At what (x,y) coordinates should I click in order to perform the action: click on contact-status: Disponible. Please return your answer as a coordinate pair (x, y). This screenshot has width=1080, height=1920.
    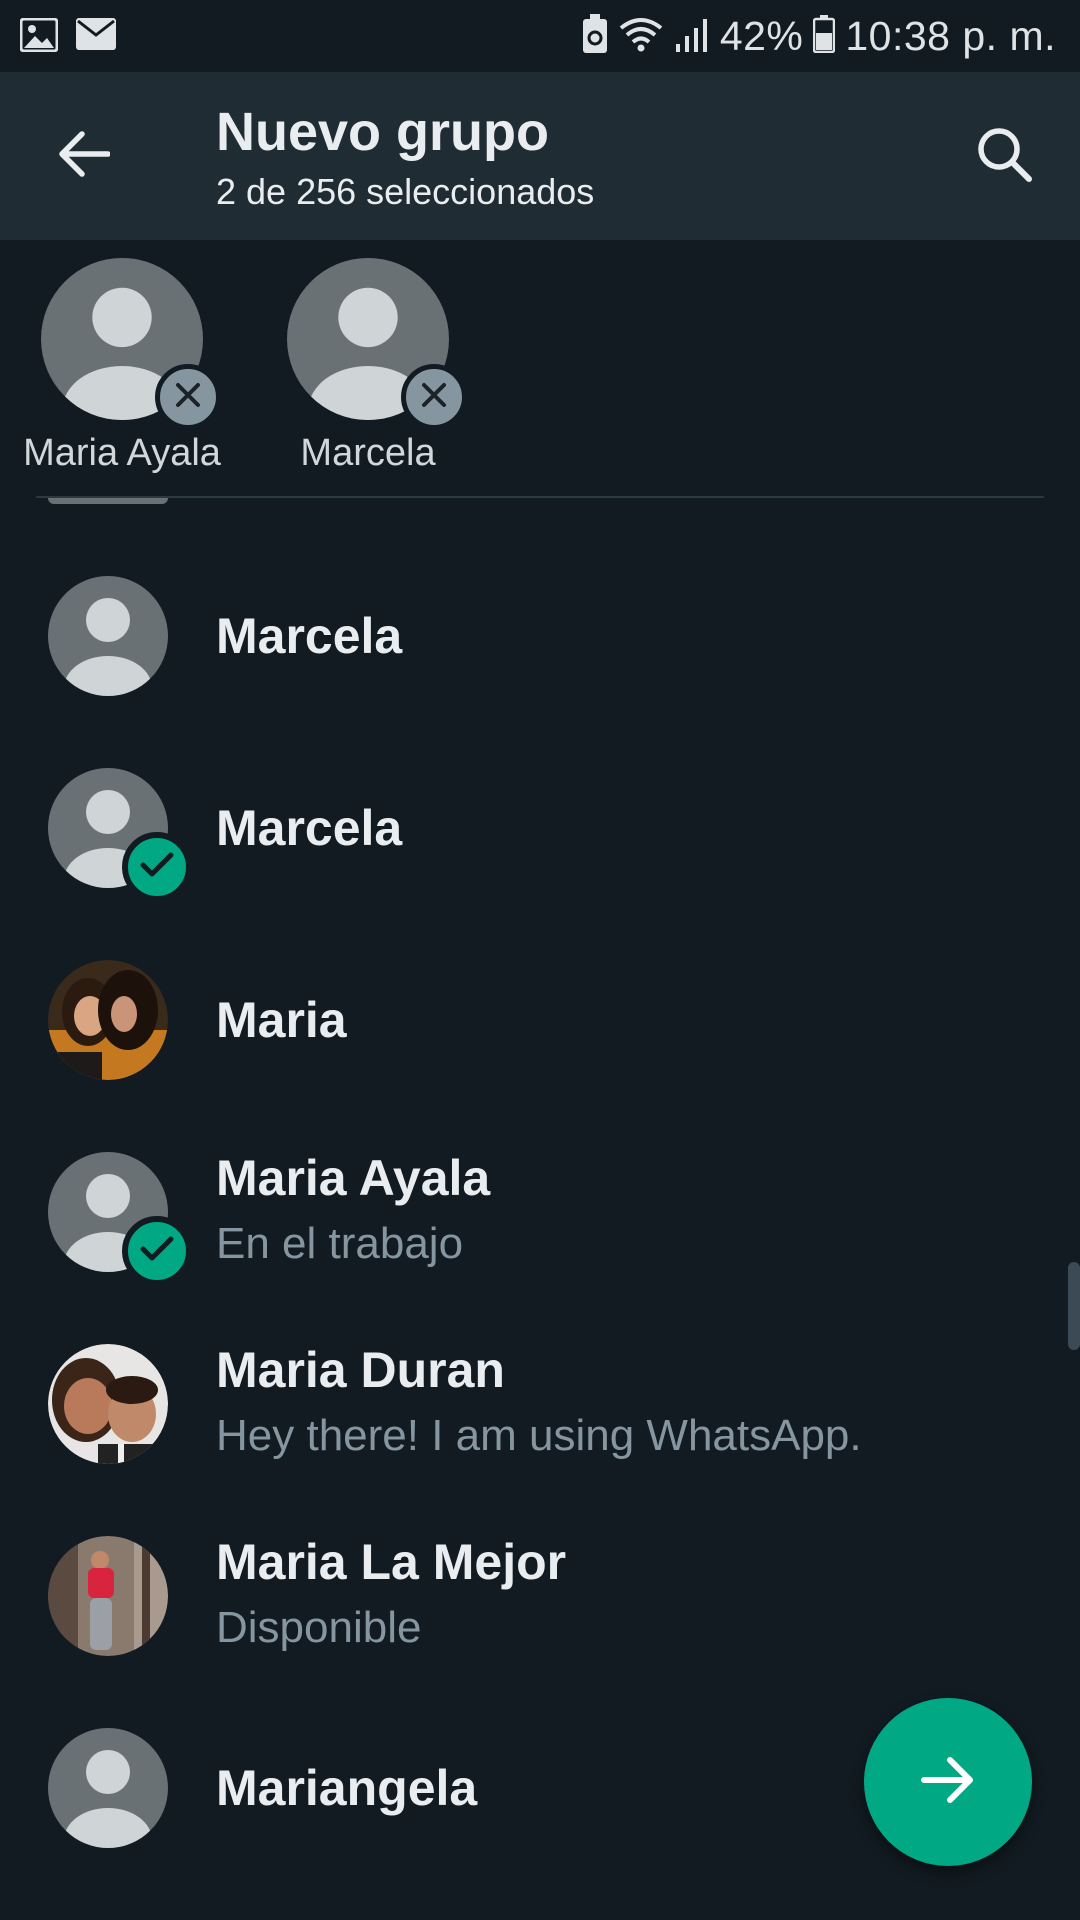
    Looking at the image, I should click on (319, 1627).